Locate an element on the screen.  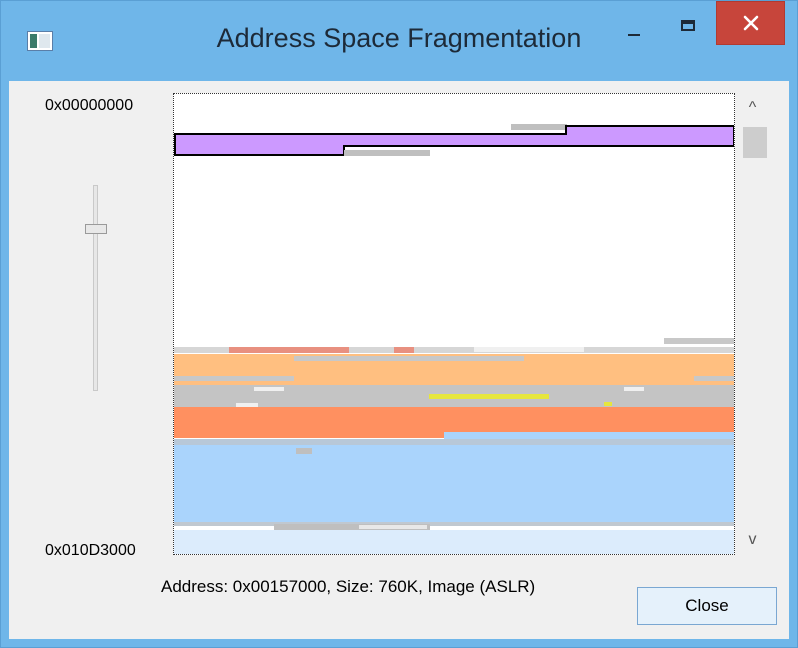
map-region-selected-image is located at coordinates (454, 140).